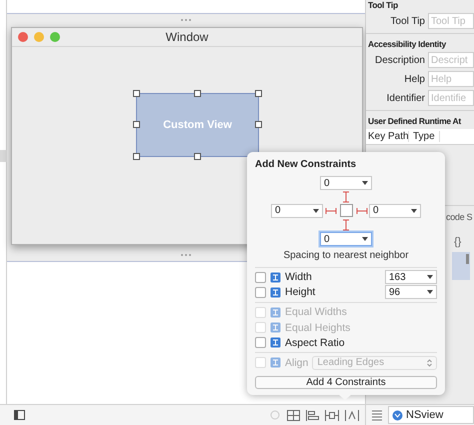 The image size is (474, 425). What do you see at coordinates (429, 362) in the screenshot?
I see `chevron-icon` at bounding box center [429, 362].